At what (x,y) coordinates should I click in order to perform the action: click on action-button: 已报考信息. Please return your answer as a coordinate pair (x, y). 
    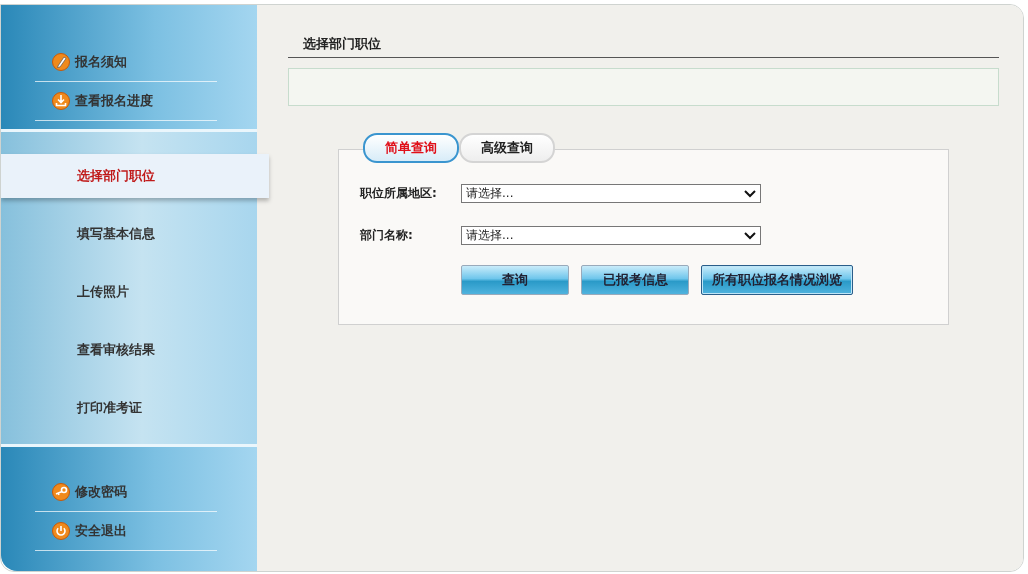
    Looking at the image, I should click on (635, 280).